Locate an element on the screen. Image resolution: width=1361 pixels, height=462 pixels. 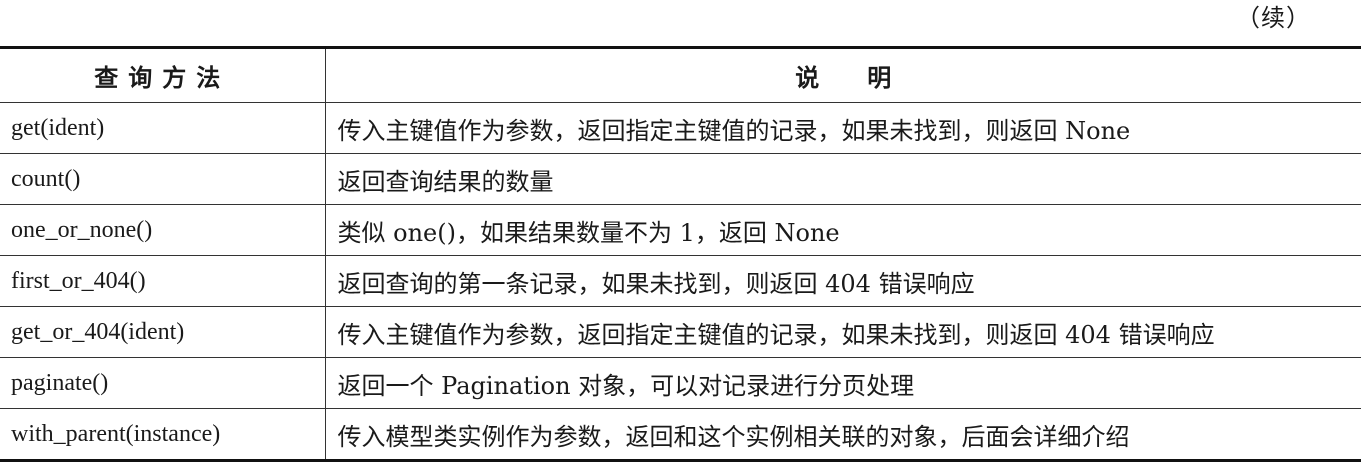
description-cell: 传入主键值作为参数，返回指定主键值的记录，如果未找到，则返回 None is located at coordinates (843, 128).